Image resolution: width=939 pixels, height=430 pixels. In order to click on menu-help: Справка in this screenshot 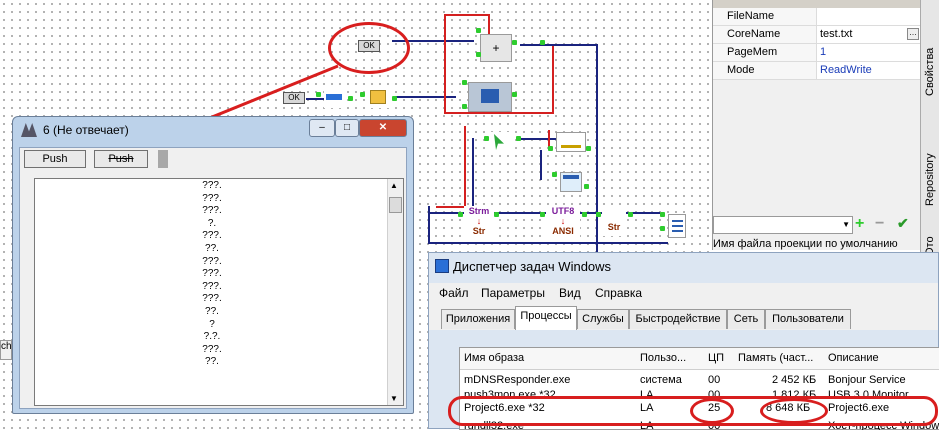, I will do `click(618, 293)`.